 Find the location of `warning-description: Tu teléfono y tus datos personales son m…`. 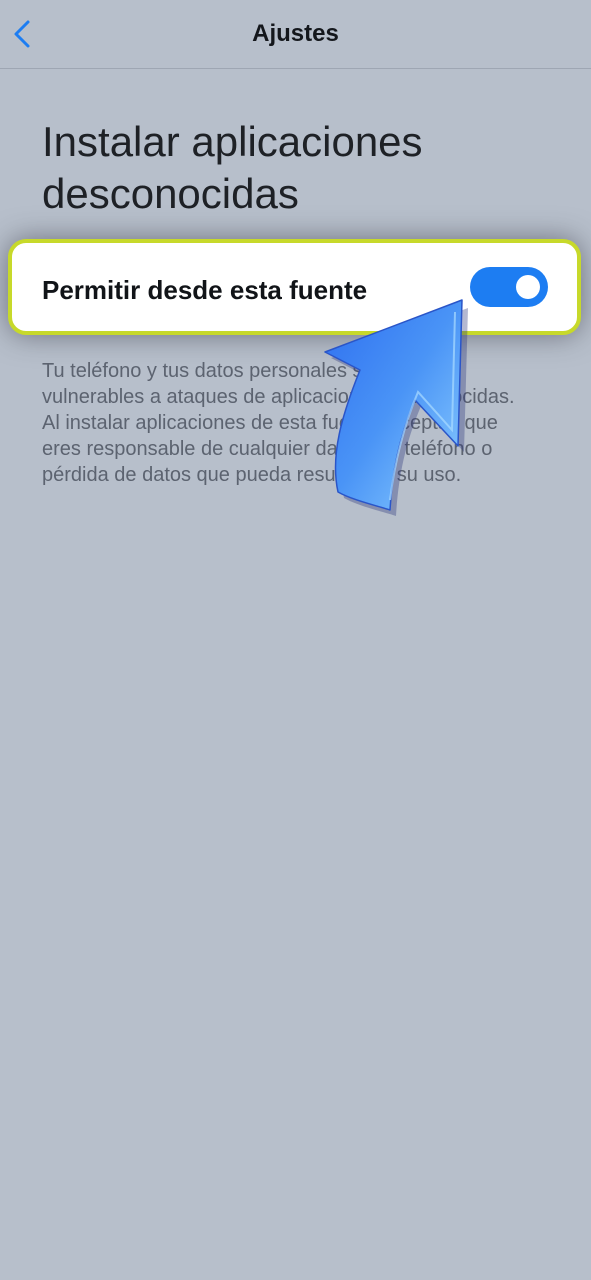

warning-description: Tu teléfono y tus datos personales son m… is located at coordinates (278, 423).